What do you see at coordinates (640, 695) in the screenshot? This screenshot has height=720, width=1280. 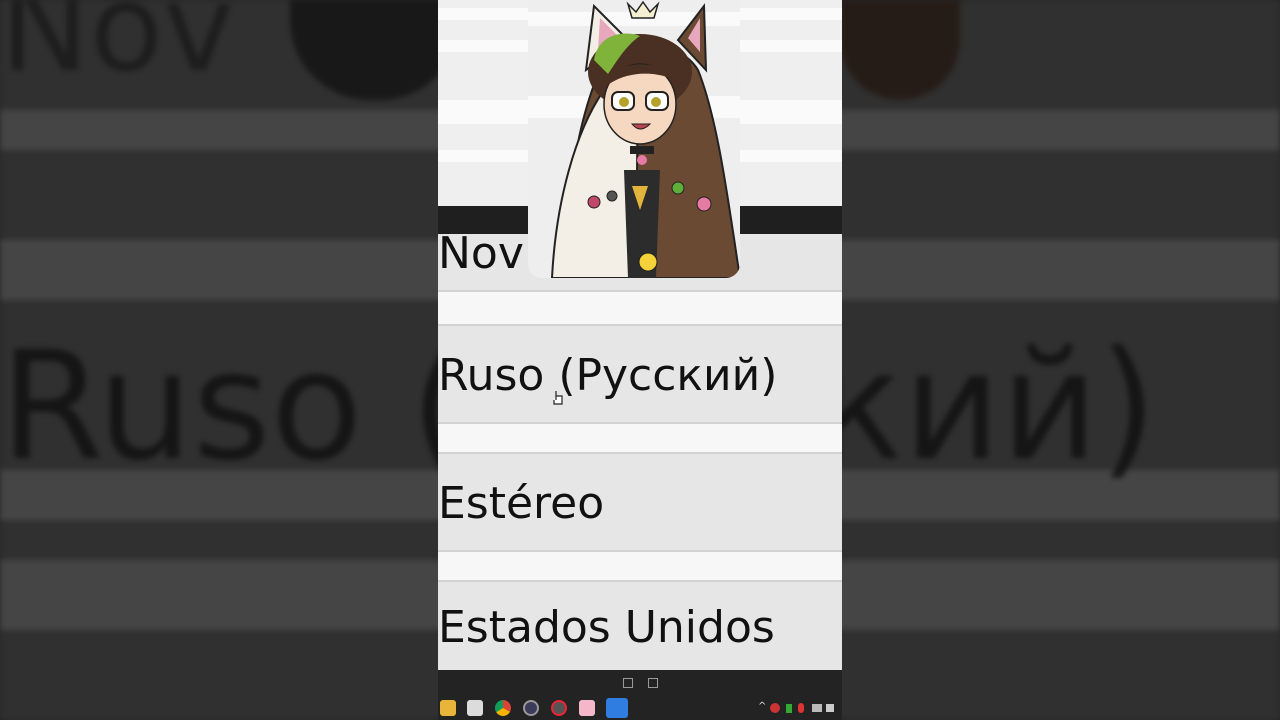 I see `taskbar: ^` at bounding box center [640, 695].